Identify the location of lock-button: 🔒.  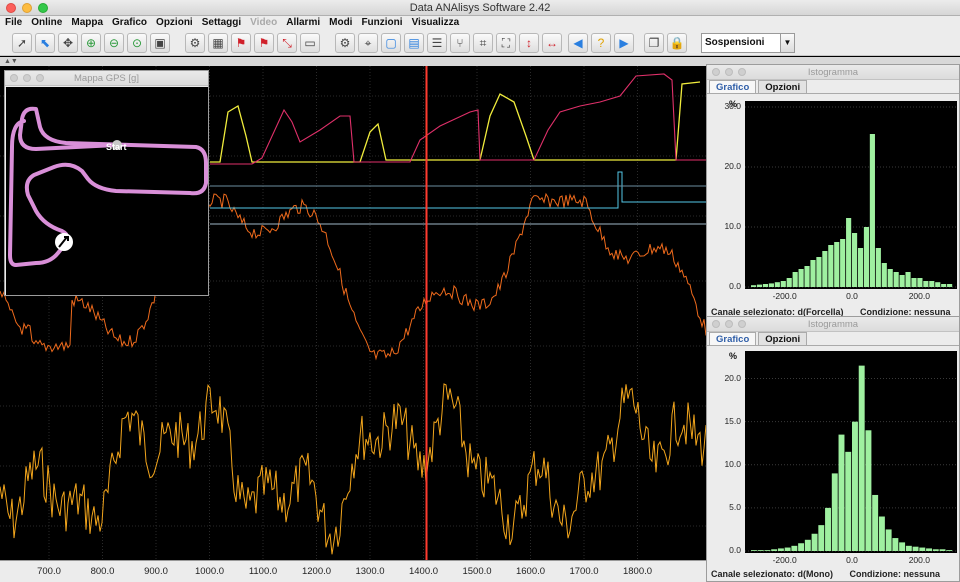
(677, 43).